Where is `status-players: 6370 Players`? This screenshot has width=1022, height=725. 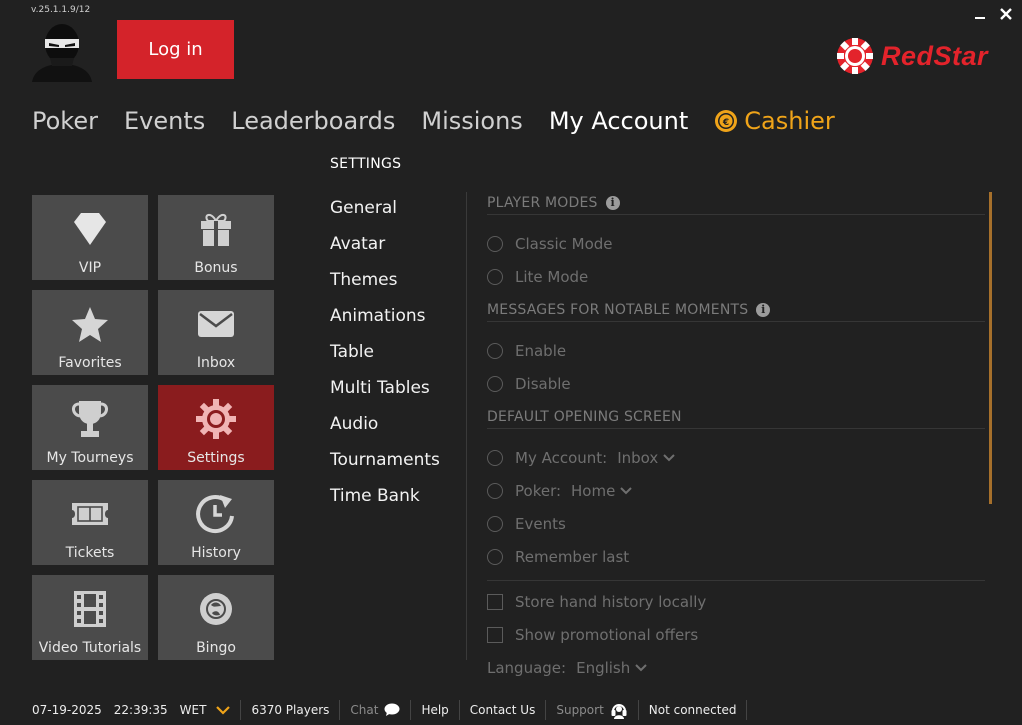
status-players: 6370 Players is located at coordinates (291, 710).